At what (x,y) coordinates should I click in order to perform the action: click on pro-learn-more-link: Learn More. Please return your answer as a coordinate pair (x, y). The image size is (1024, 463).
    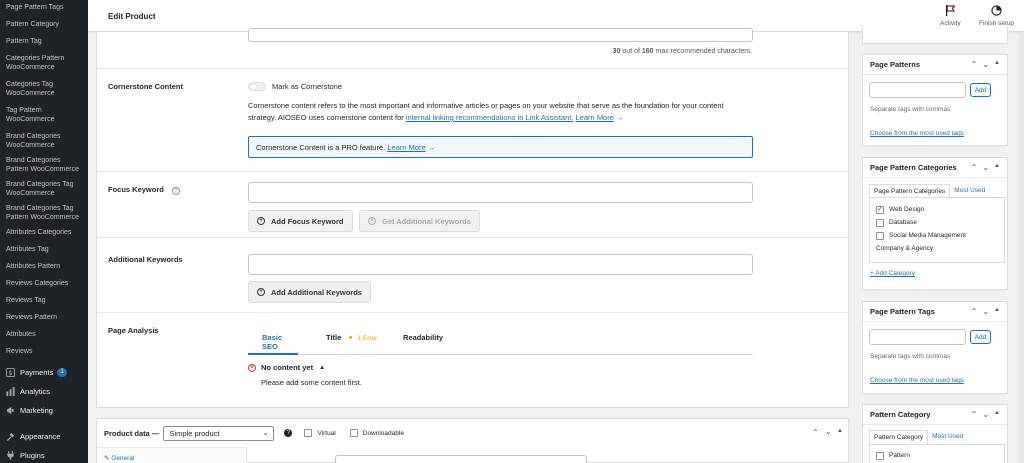
    Looking at the image, I should click on (406, 147).